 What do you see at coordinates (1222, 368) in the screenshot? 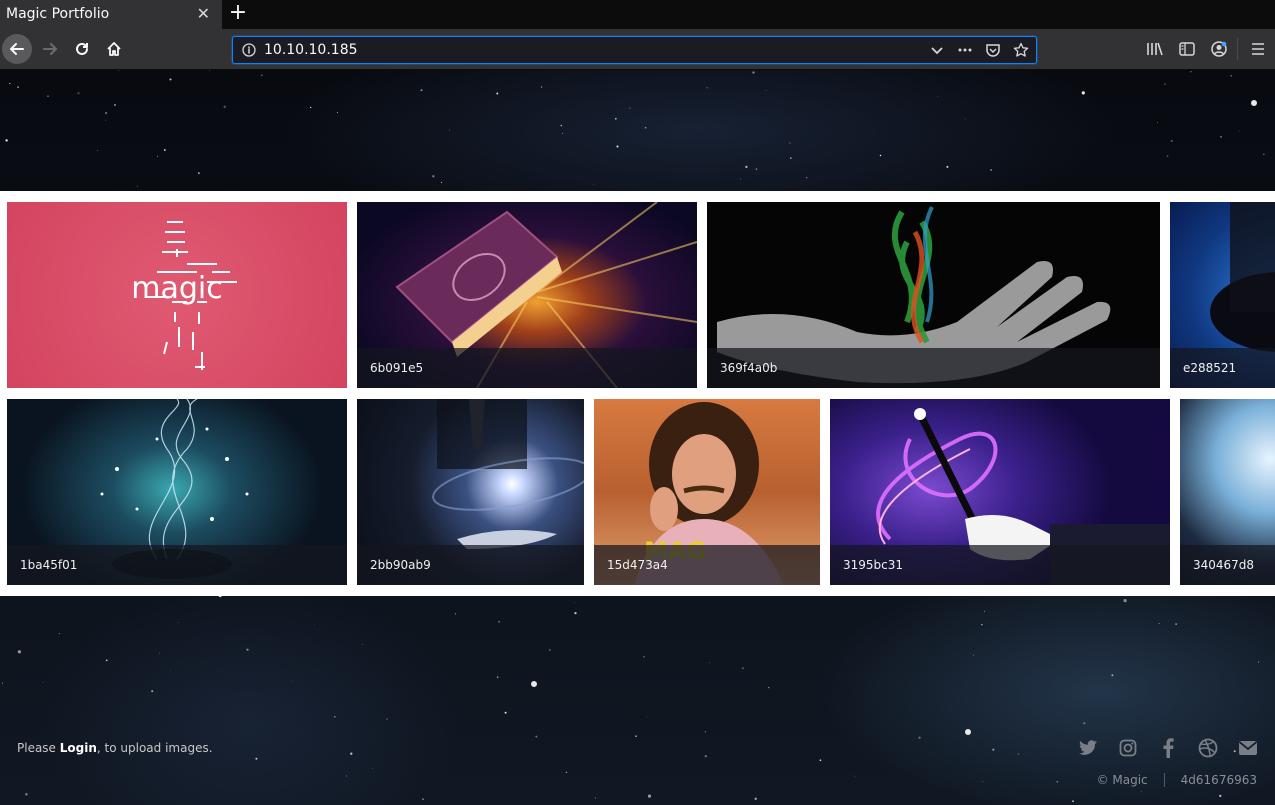
I see `image-caption: e288521` at bounding box center [1222, 368].